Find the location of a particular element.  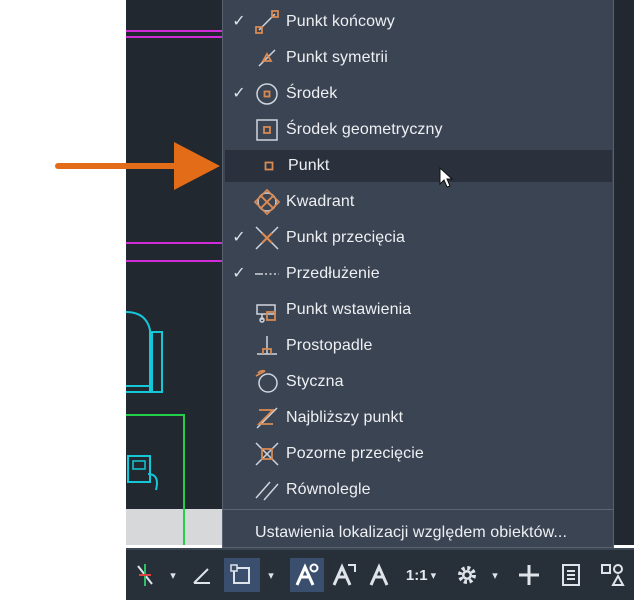

auto-scale-button is located at coordinates (344, 575).